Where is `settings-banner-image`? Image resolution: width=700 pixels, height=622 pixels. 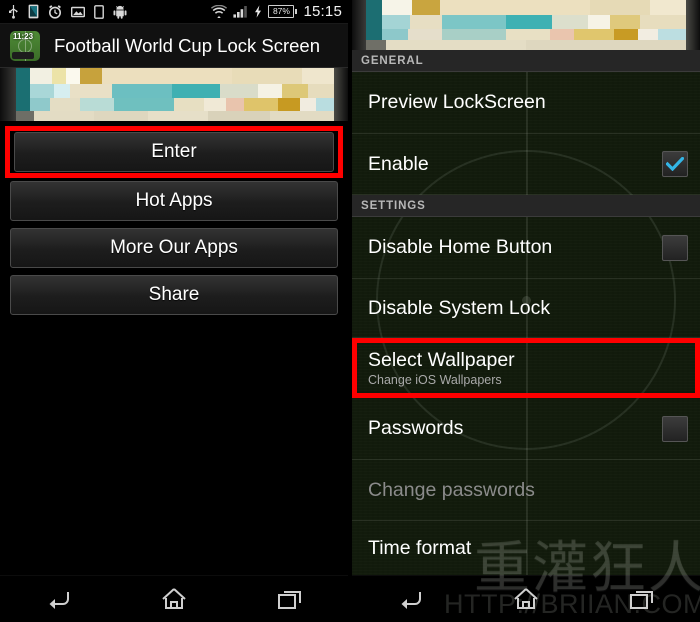
settings-banner-image is located at coordinates (526, 25).